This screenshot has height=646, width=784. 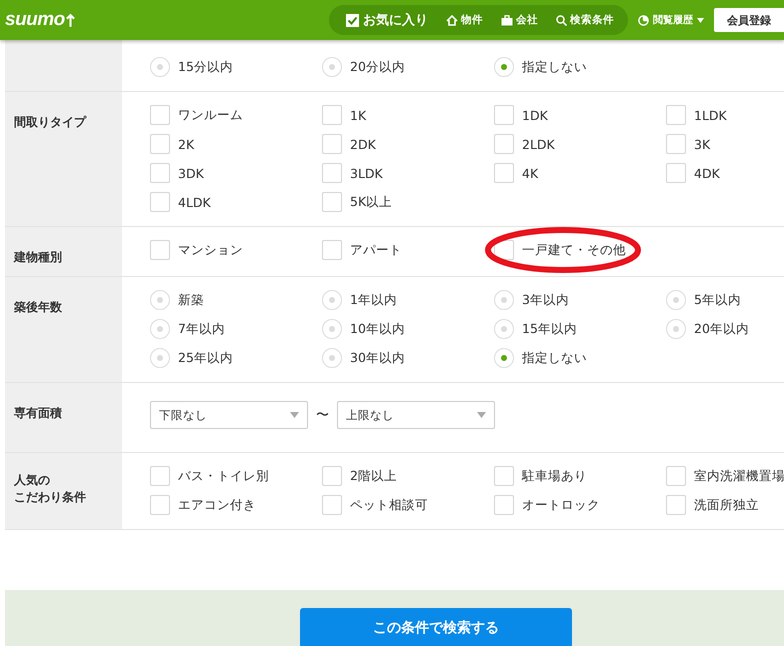 What do you see at coordinates (349, 144) in the screenshot?
I see `checkbox-option: 2DK` at bounding box center [349, 144].